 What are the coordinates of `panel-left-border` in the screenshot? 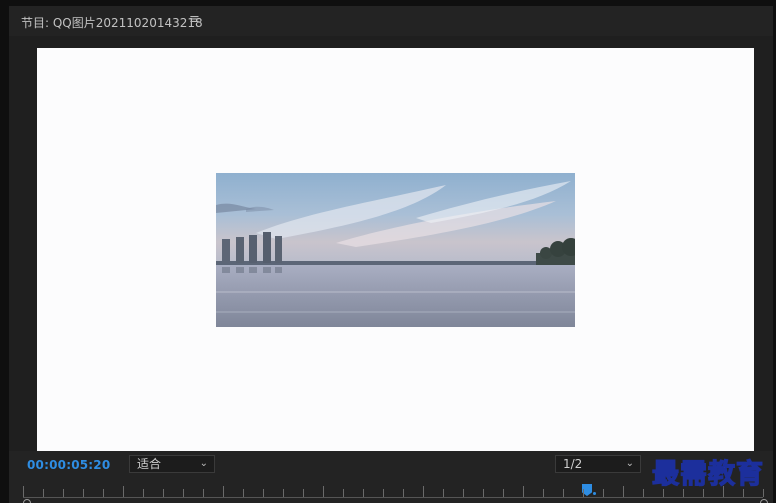 It's located at (4, 254).